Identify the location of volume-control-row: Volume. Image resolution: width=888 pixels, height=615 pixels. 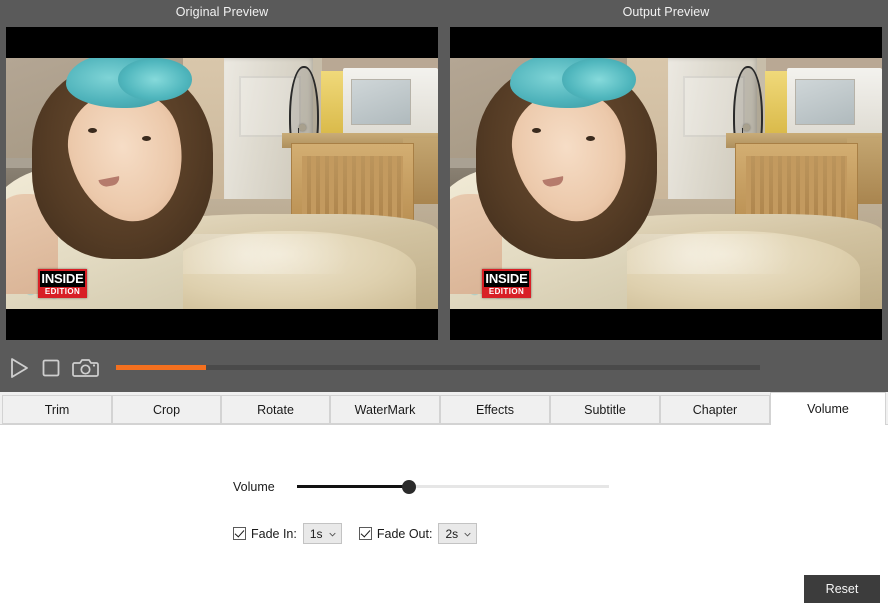
(421, 487).